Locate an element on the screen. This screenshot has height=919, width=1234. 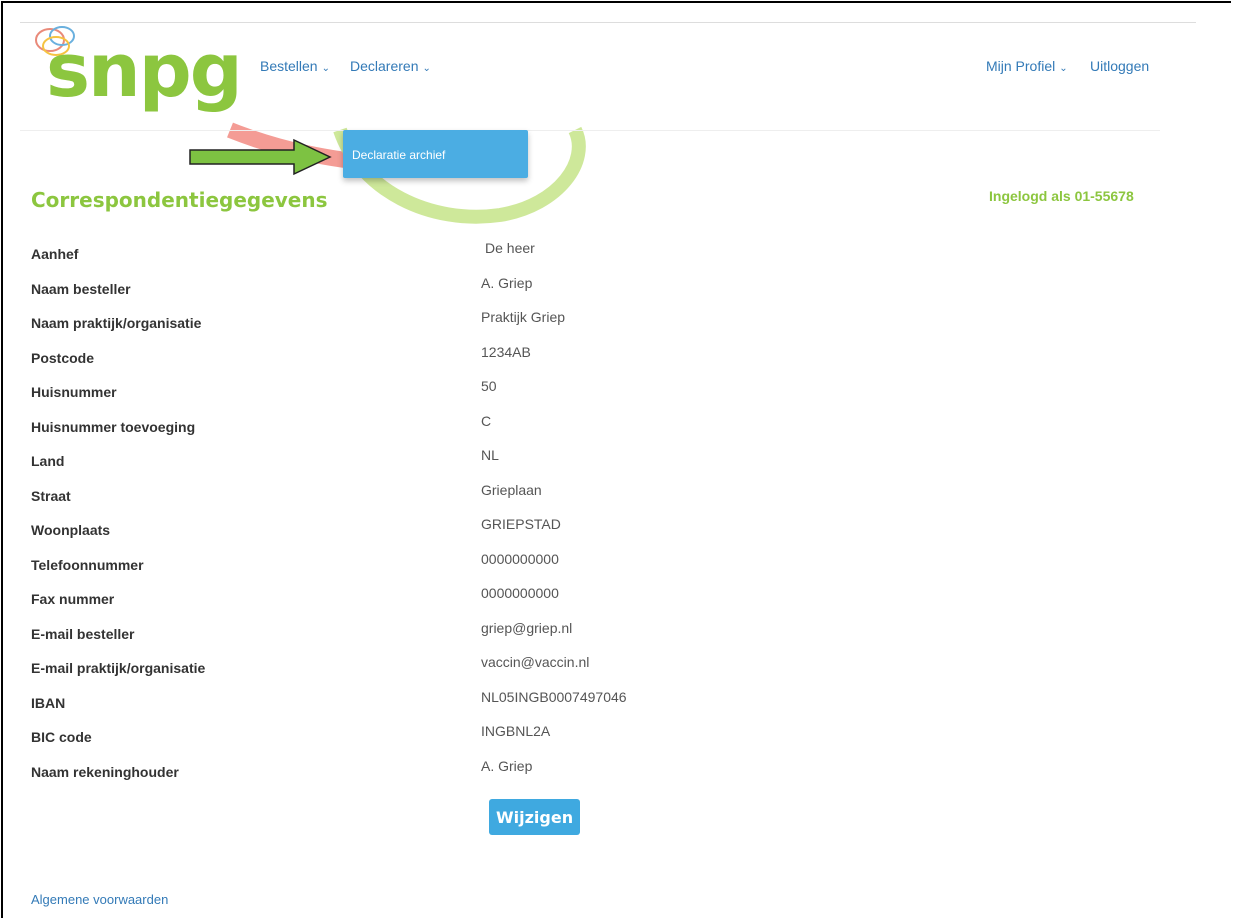
right-arrow-icon is located at coordinates (260, 157).